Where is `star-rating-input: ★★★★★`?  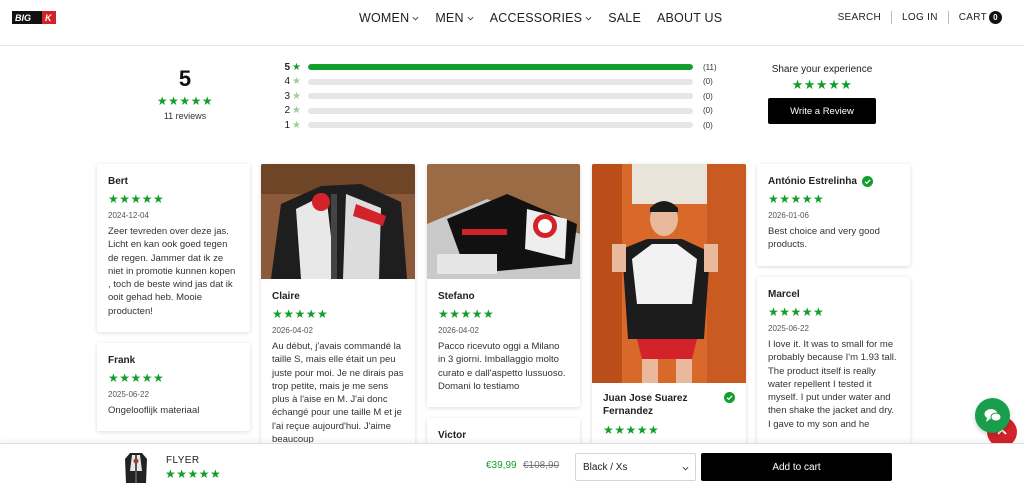 star-rating-input: ★★★★★ is located at coordinates (822, 85).